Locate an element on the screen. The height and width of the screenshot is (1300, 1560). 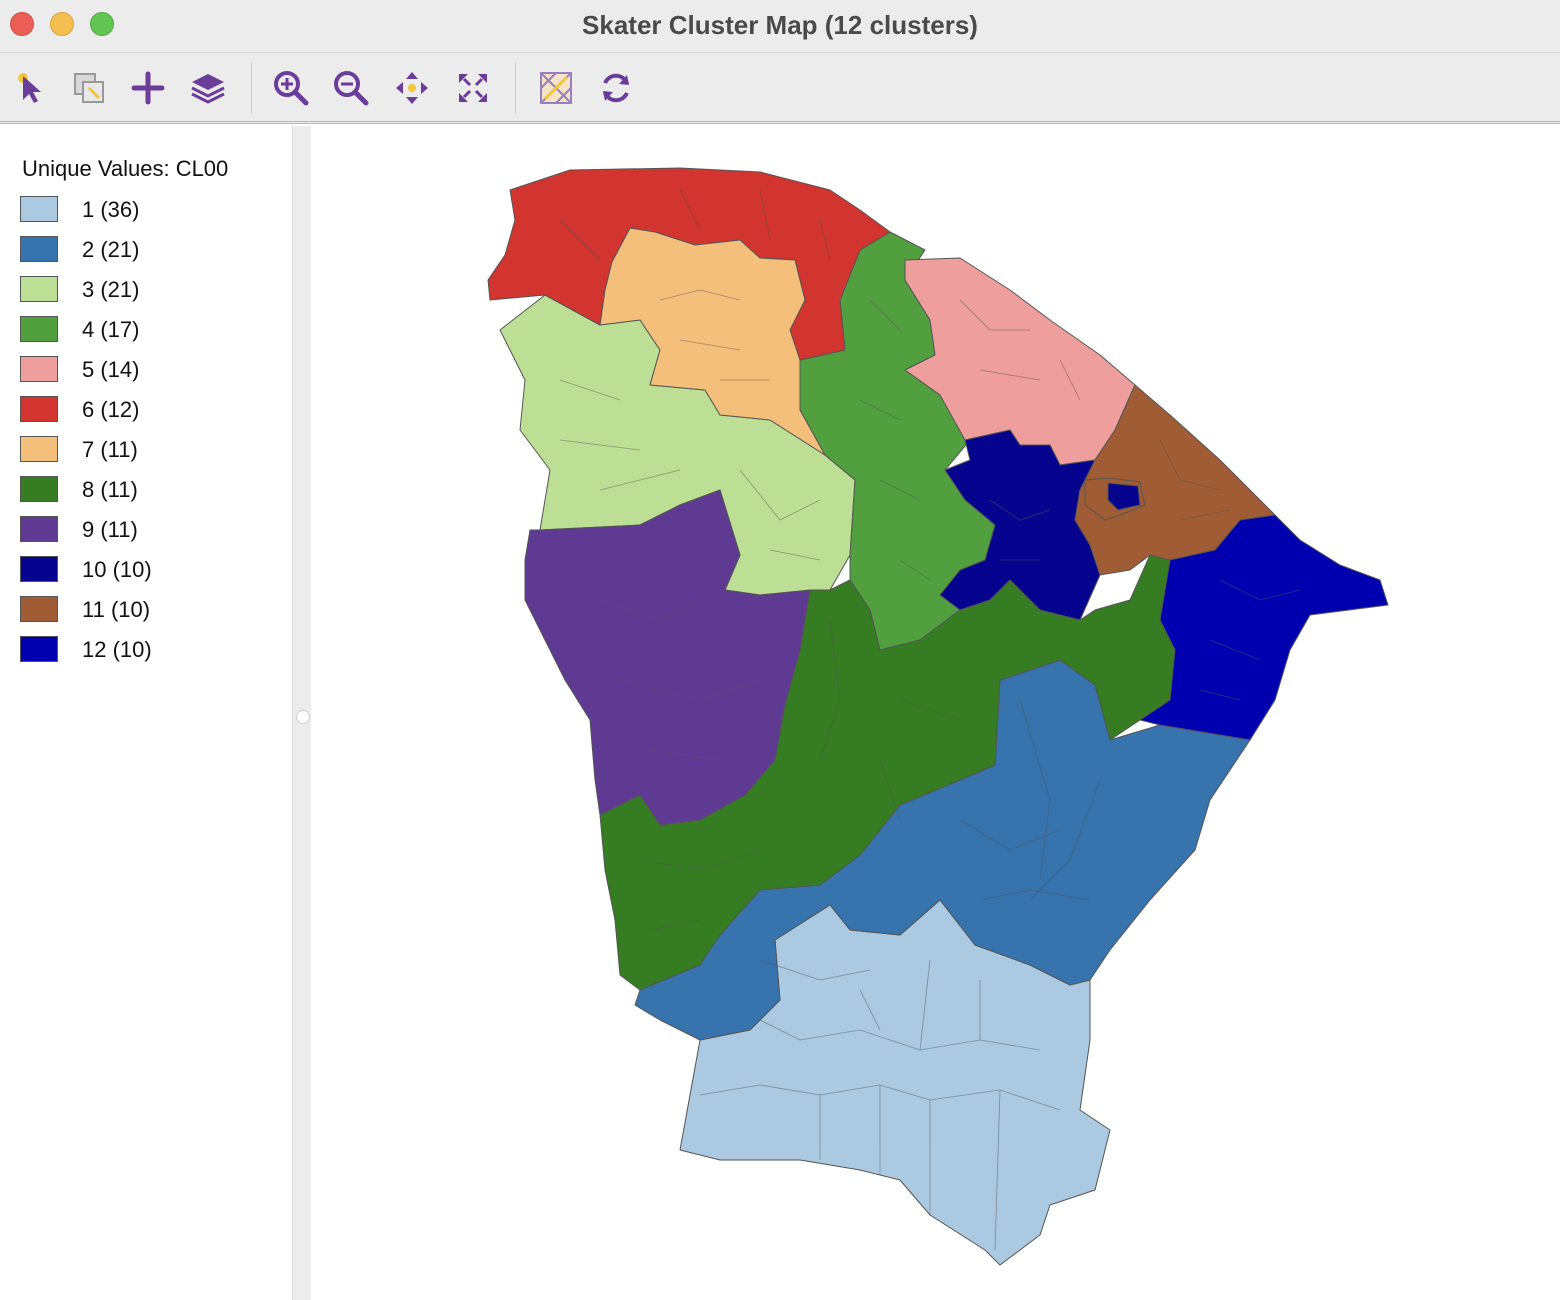
pan-icon is located at coordinates (412, 88).